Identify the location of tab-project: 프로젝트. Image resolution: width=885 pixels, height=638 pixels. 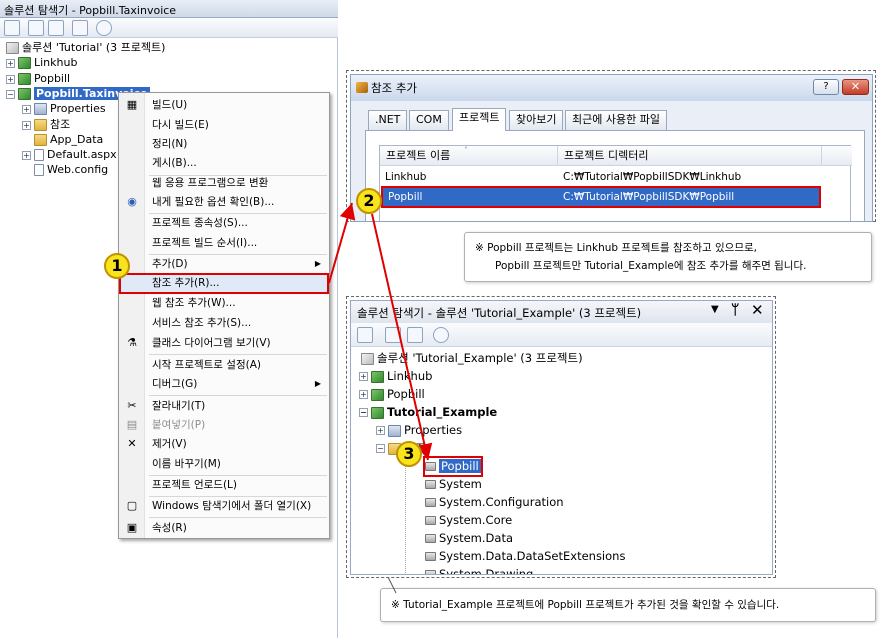
(479, 119).